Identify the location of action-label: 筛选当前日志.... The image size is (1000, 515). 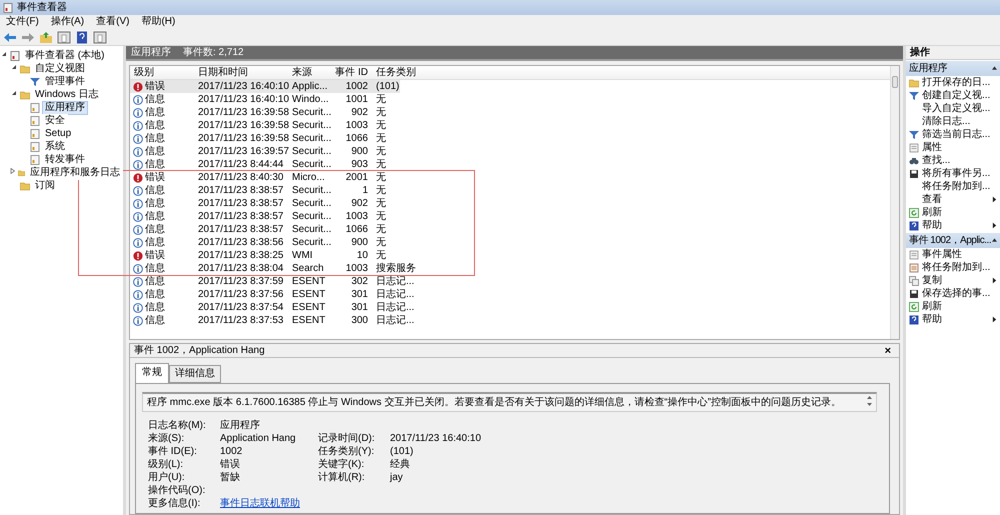
(957, 134).